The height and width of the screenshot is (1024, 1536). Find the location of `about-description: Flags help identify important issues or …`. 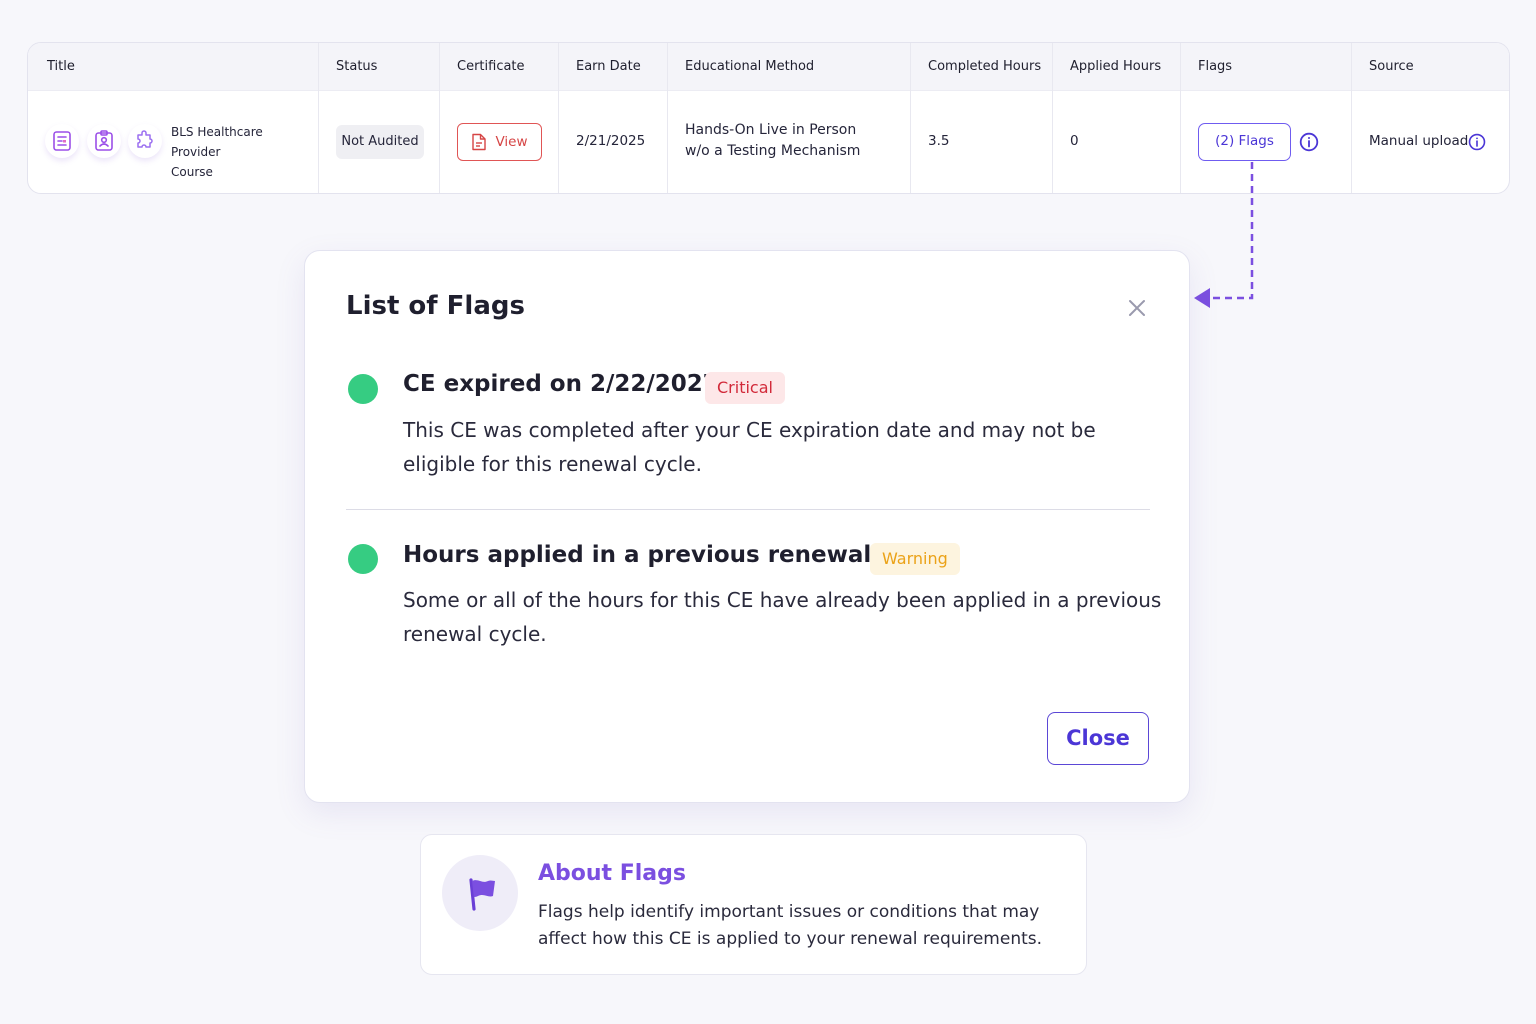

about-description: Flags help identify important issues or … is located at coordinates (790, 925).